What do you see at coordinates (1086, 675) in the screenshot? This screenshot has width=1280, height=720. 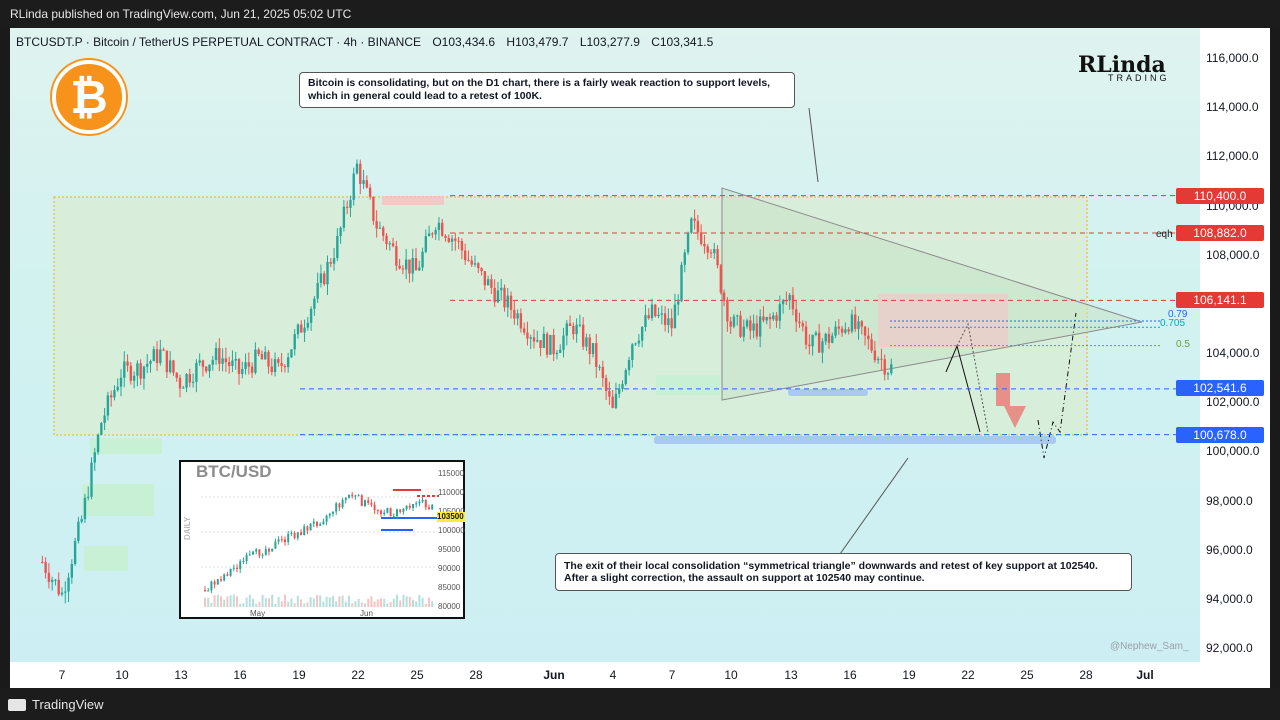 I see `x-tick-label: 28` at bounding box center [1086, 675].